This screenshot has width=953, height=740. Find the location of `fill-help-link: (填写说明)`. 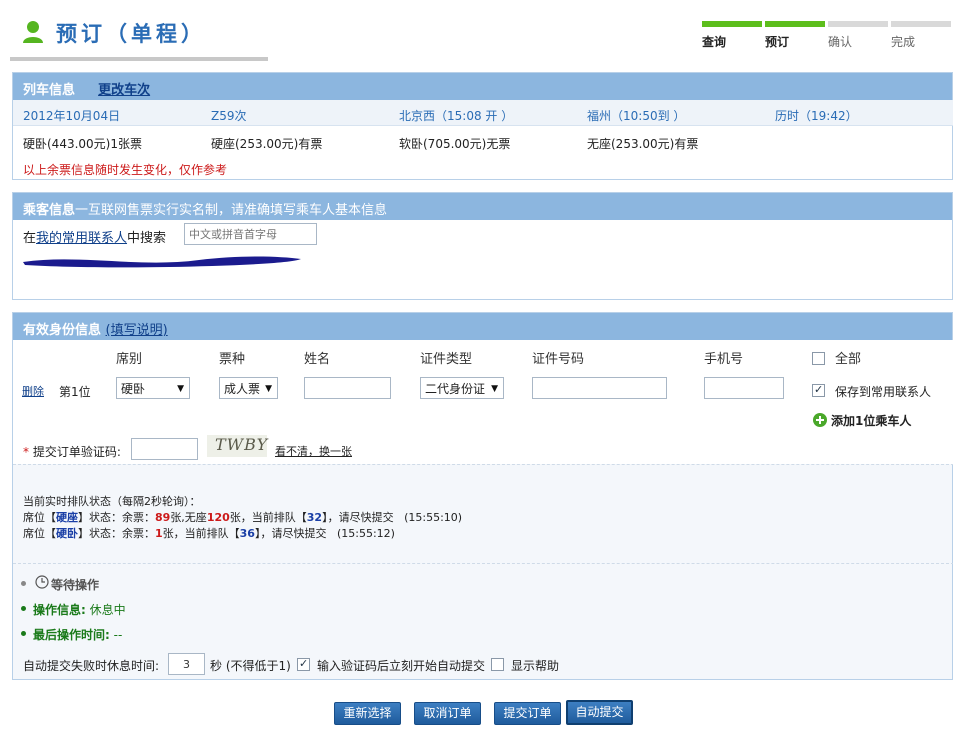

fill-help-link: (填写说明) is located at coordinates (137, 330).